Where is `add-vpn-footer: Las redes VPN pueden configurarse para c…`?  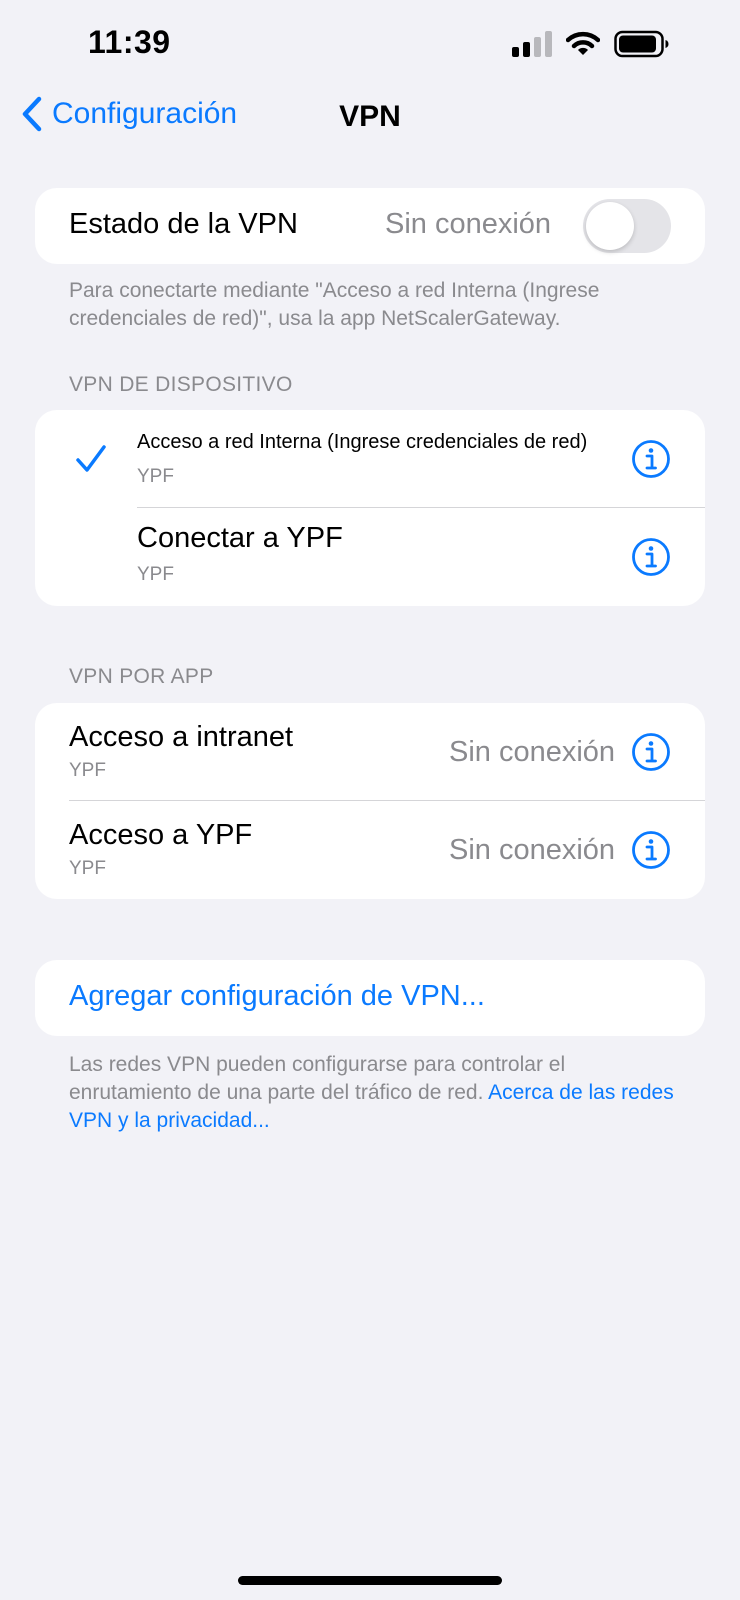 add-vpn-footer: Las redes VPN pueden configurarse para c… is located at coordinates (374, 1093).